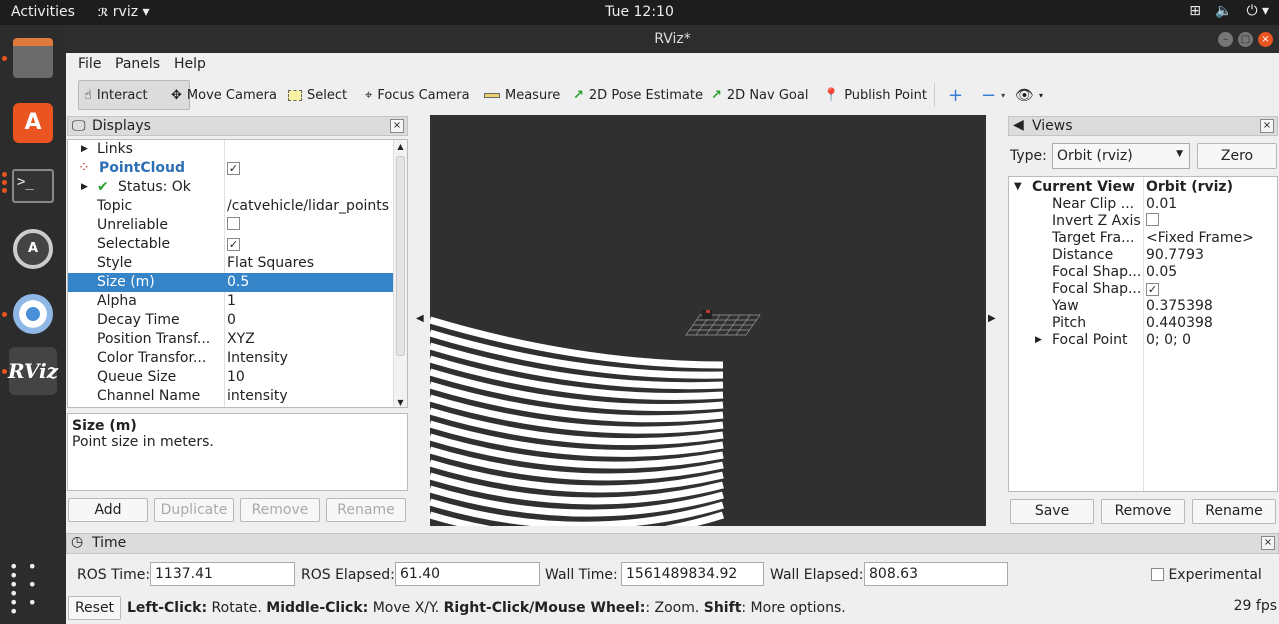 Image resolution: width=1279 pixels, height=624 pixels. I want to click on reset-button: Reset, so click(94, 608).